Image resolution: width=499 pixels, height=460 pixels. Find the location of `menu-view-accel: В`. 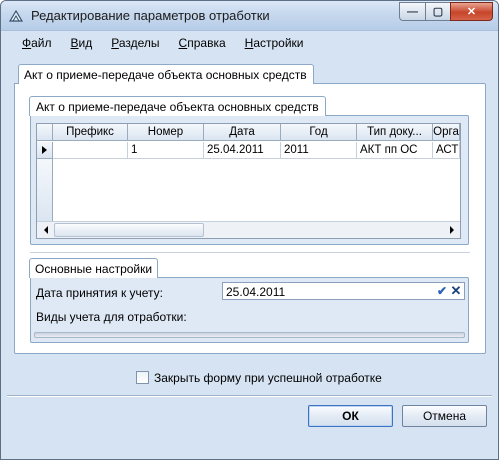

menu-view-accel: В is located at coordinates (74, 43).